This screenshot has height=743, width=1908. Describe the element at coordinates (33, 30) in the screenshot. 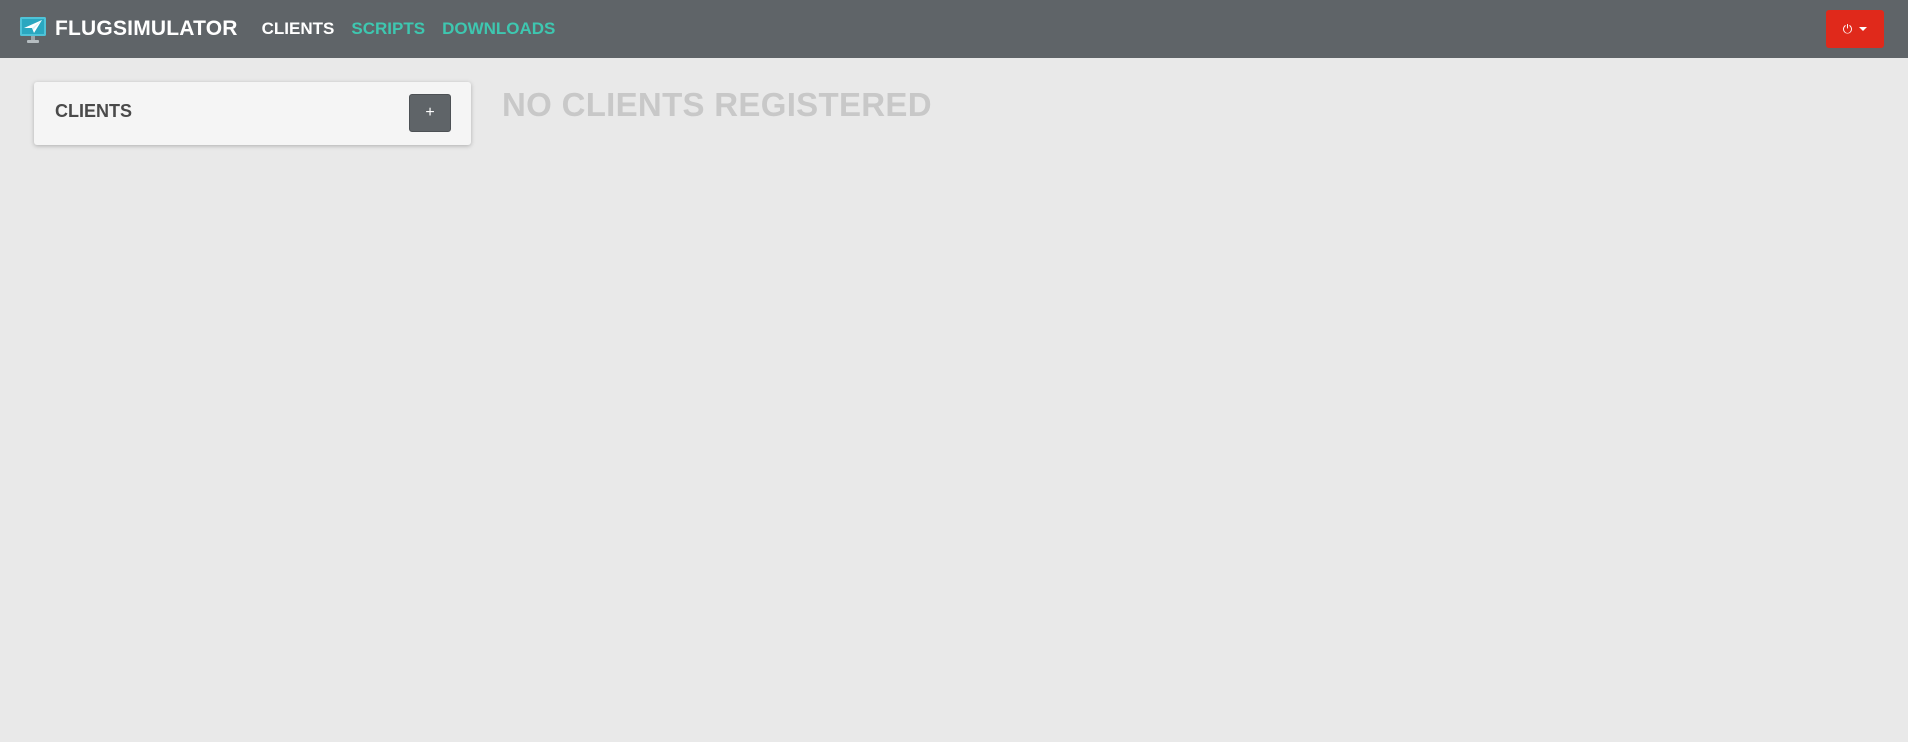

I see `paper-plane-monitor-icon` at that location.